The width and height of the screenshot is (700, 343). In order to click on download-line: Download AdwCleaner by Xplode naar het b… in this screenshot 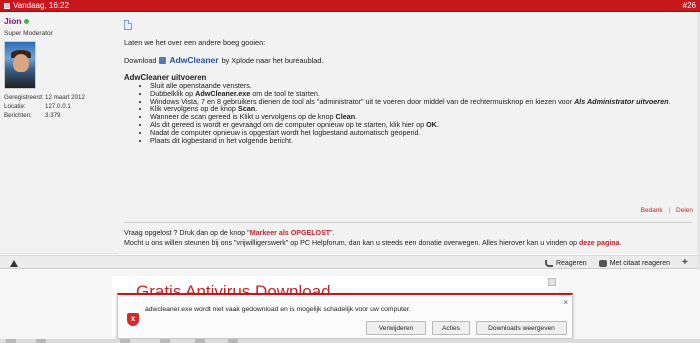, I will do `click(224, 60)`.